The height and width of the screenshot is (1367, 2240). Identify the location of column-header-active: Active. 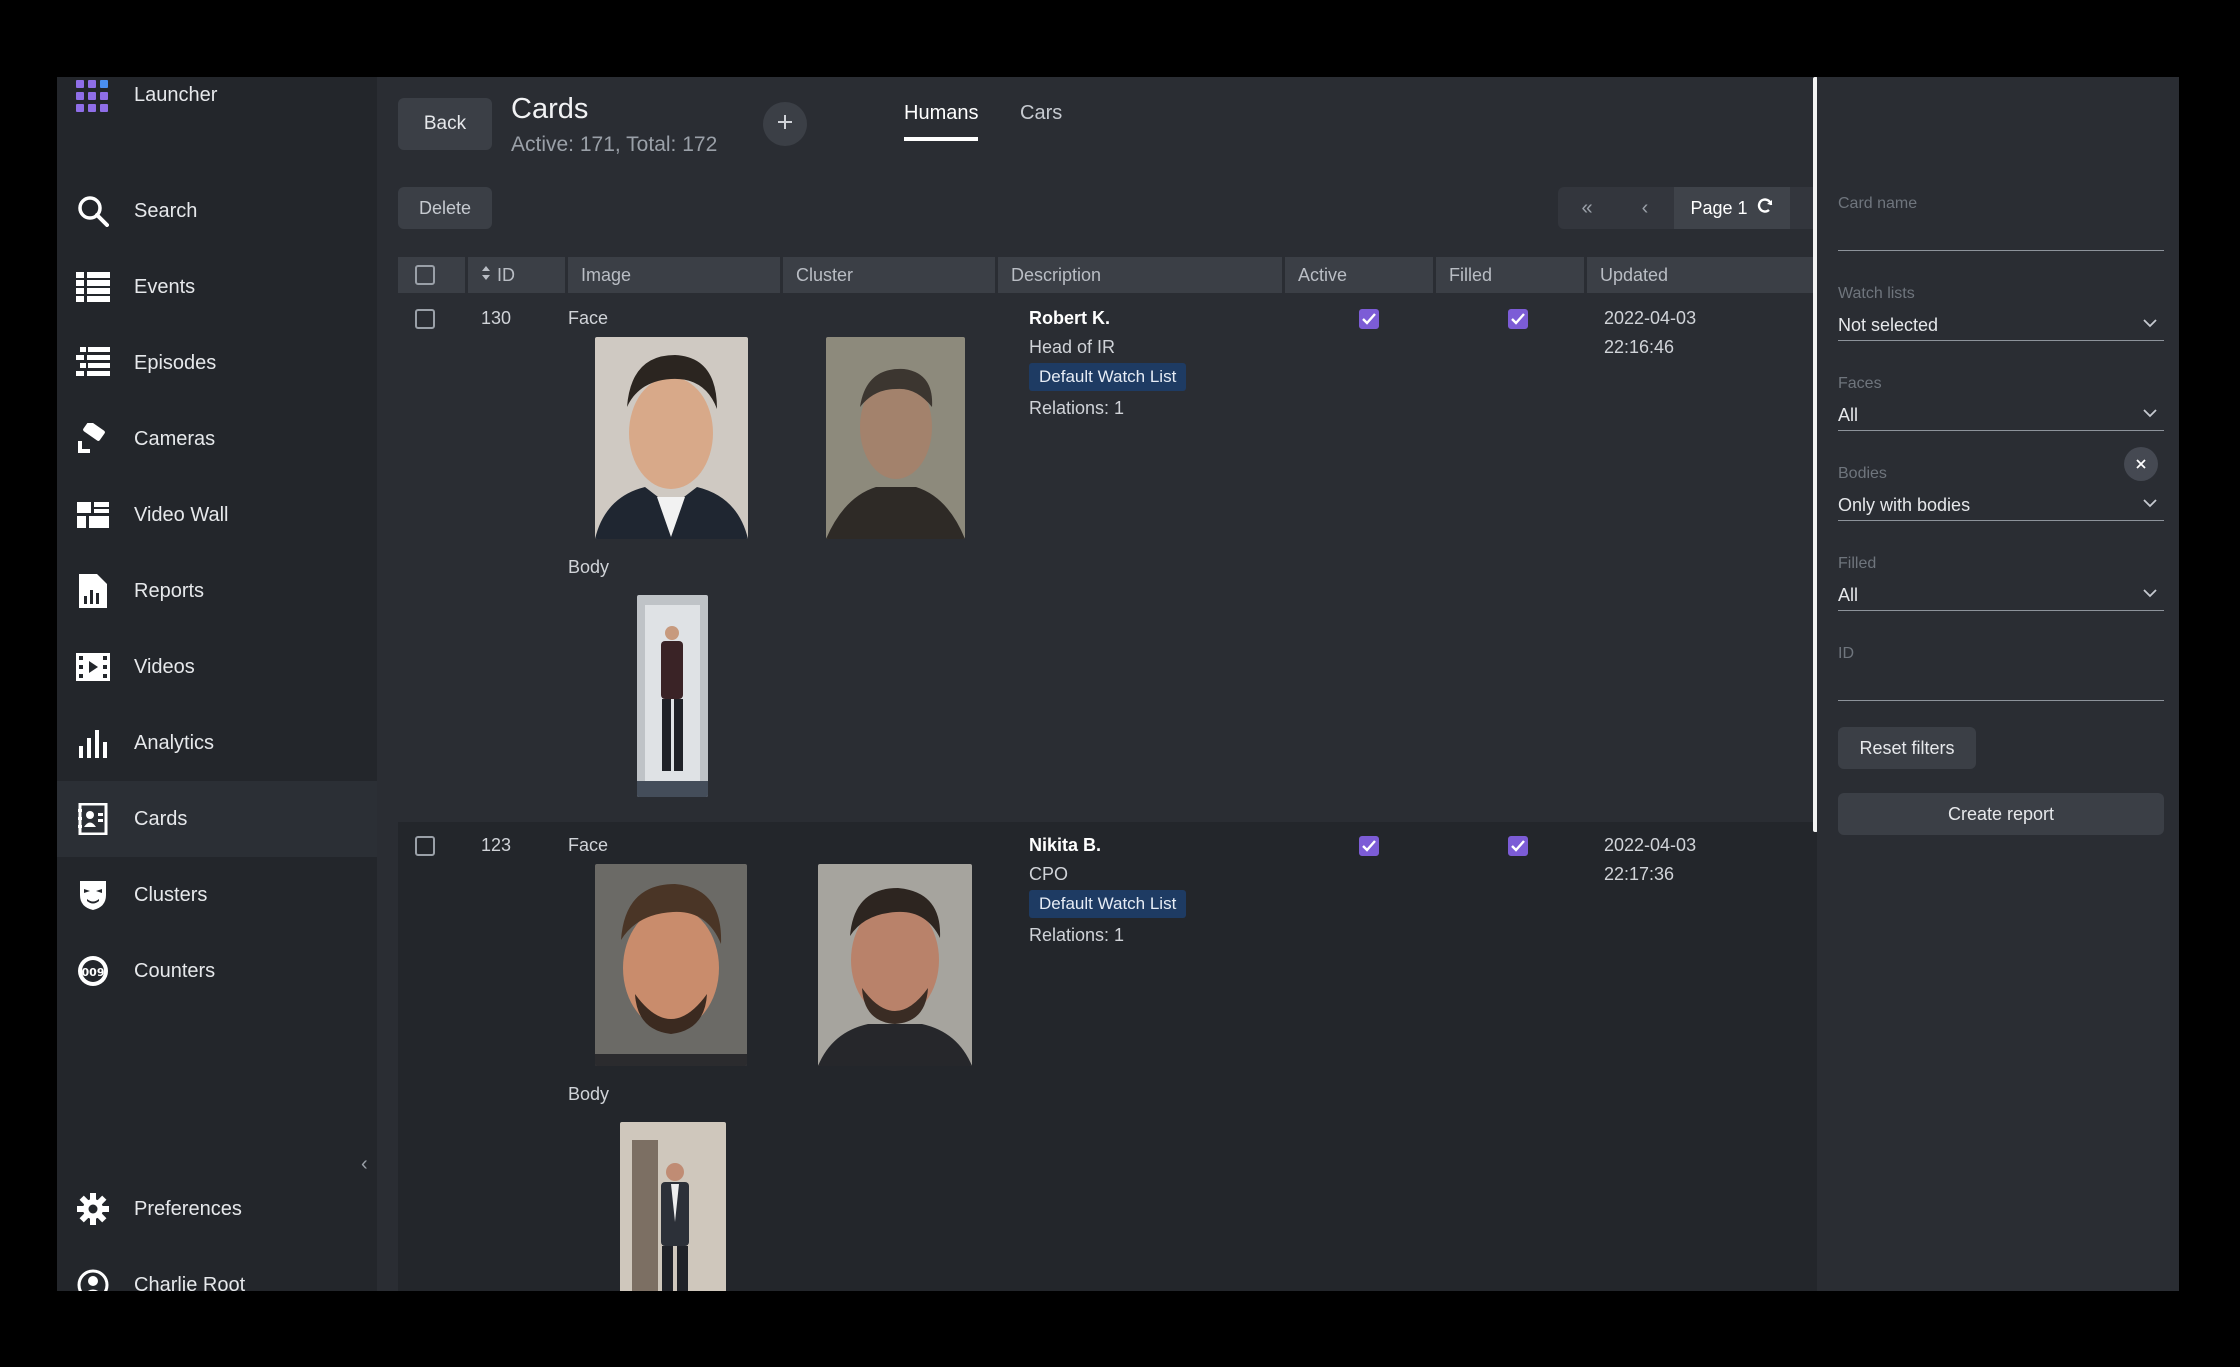
(1359, 275).